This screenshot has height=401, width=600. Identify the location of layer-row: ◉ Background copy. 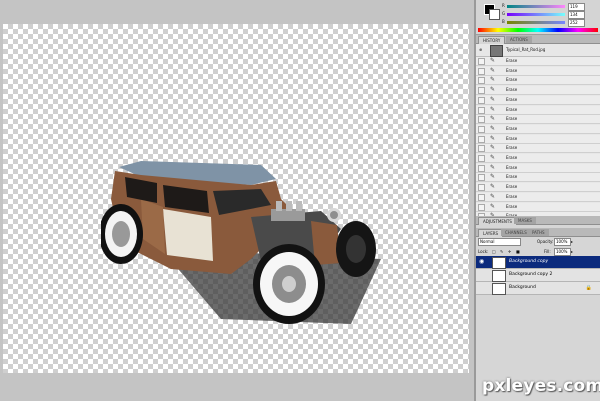
(538, 262).